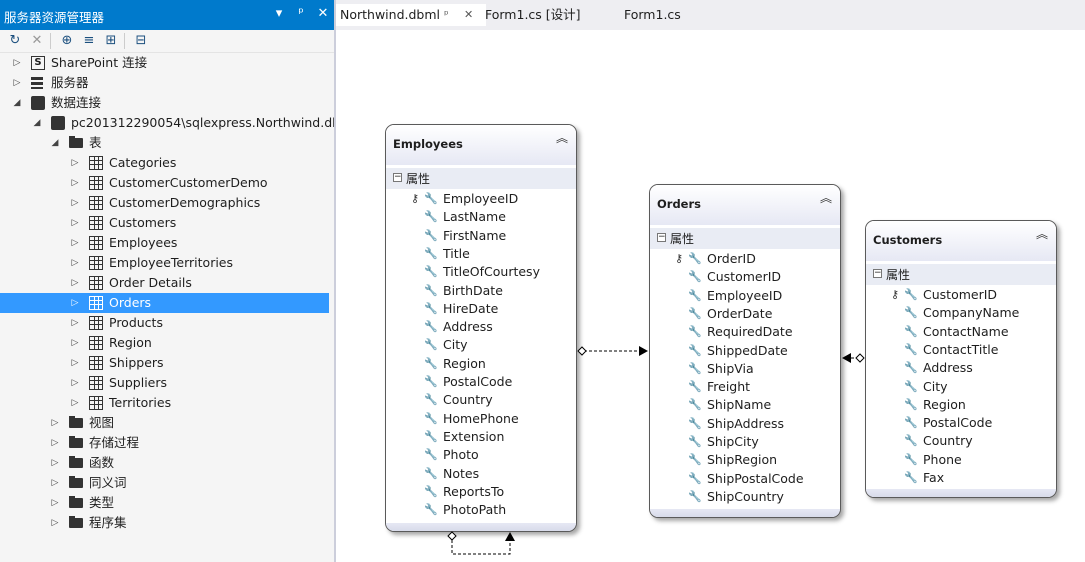 This screenshot has width=1085, height=562. What do you see at coordinates (961, 241) in the screenshot?
I see `entity-header: Customers ︽` at bounding box center [961, 241].